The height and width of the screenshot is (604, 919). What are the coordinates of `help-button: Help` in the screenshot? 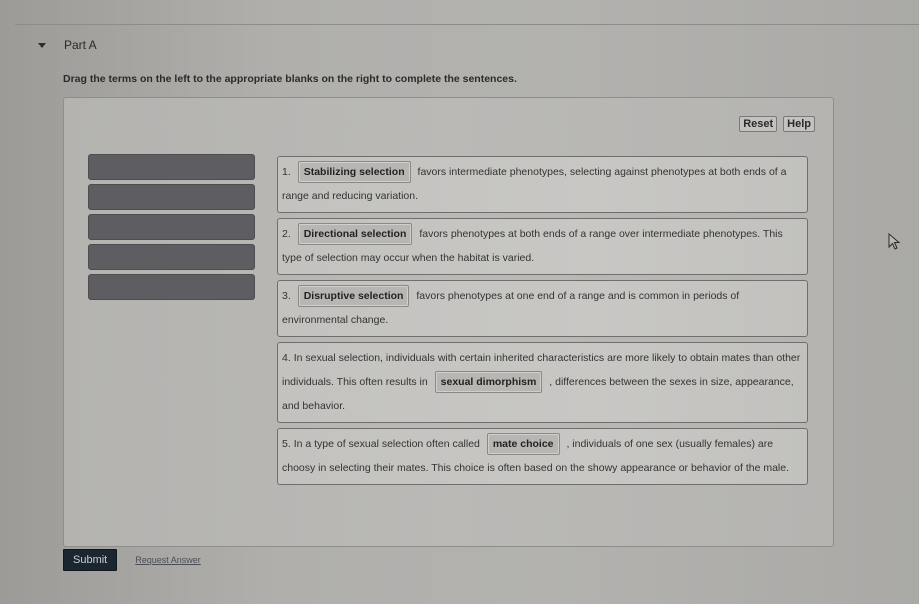 It's located at (799, 124).